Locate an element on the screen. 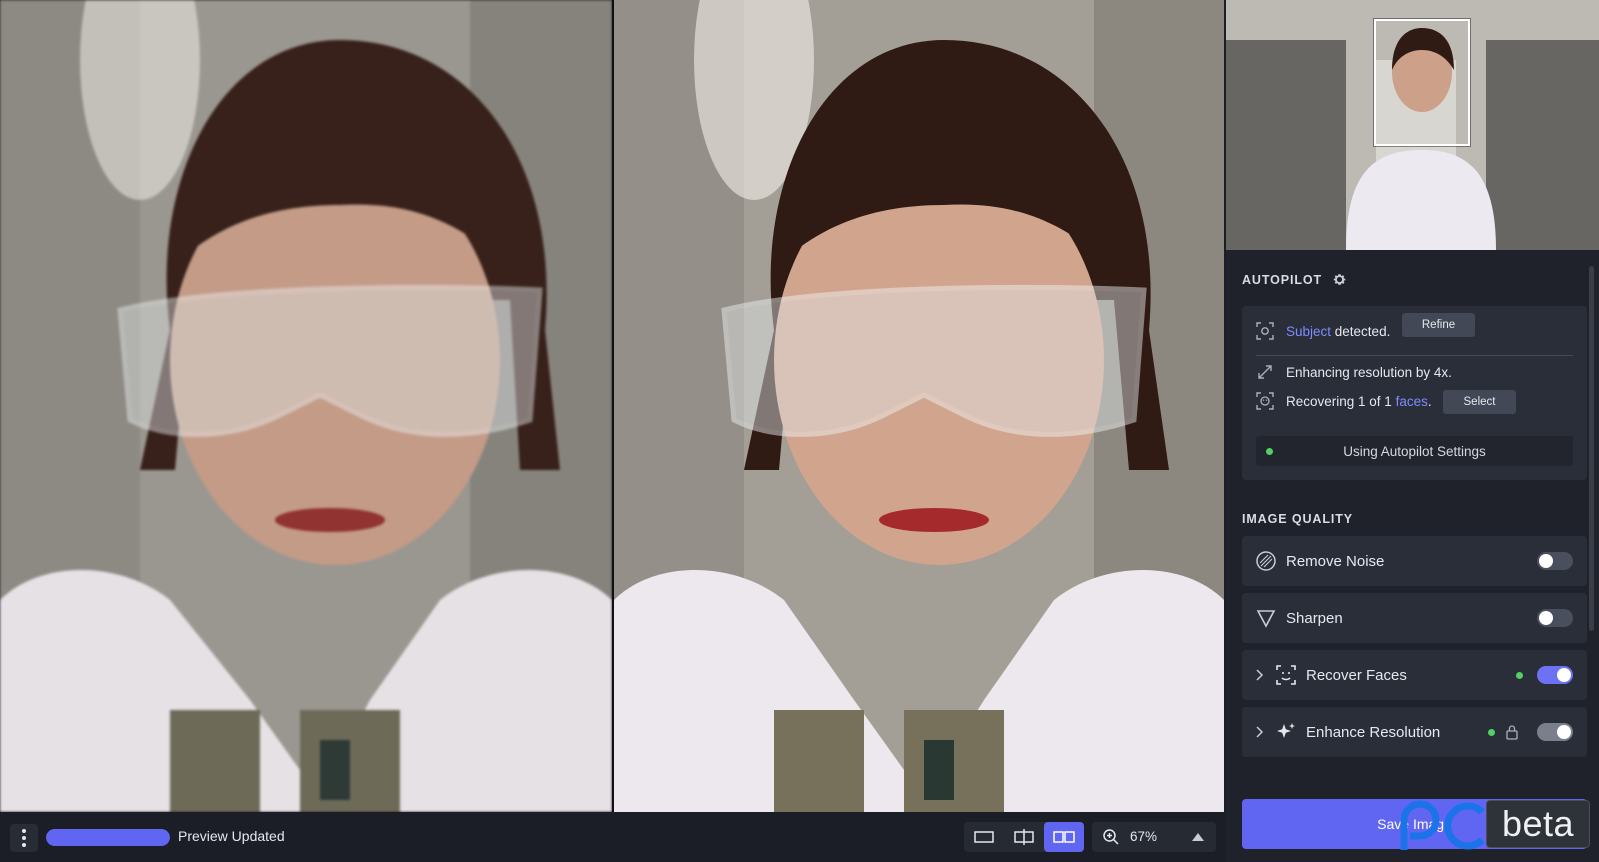 The image size is (1599, 862). bottom-toolbar: Preview Updated 67% is located at coordinates (613, 837).